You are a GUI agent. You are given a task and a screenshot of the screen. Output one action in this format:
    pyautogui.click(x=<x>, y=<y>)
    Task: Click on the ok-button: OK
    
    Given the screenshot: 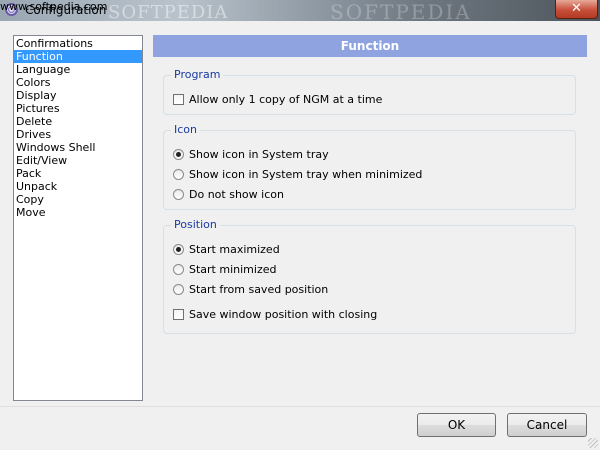 What is the action you would take?
    pyautogui.click(x=456, y=425)
    